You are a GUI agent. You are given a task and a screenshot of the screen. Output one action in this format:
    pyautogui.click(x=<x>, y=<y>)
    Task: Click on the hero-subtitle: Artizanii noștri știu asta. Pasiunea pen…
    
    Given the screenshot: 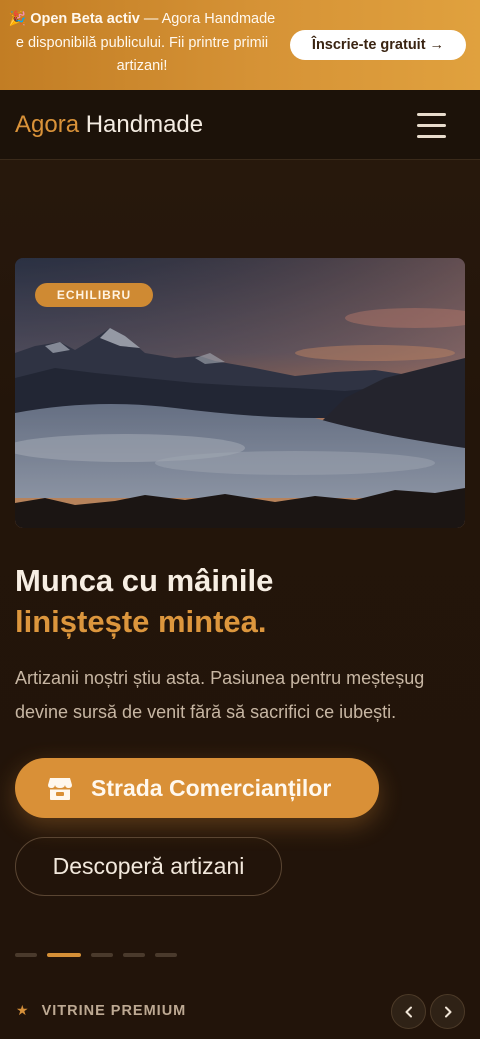 What is the action you would take?
    pyautogui.click(x=220, y=695)
    